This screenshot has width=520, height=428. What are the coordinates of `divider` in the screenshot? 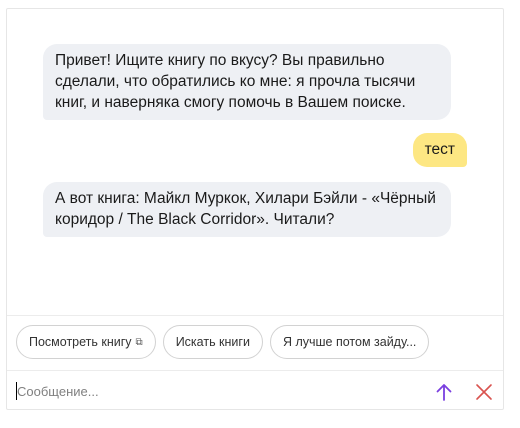 It's located at (255, 315).